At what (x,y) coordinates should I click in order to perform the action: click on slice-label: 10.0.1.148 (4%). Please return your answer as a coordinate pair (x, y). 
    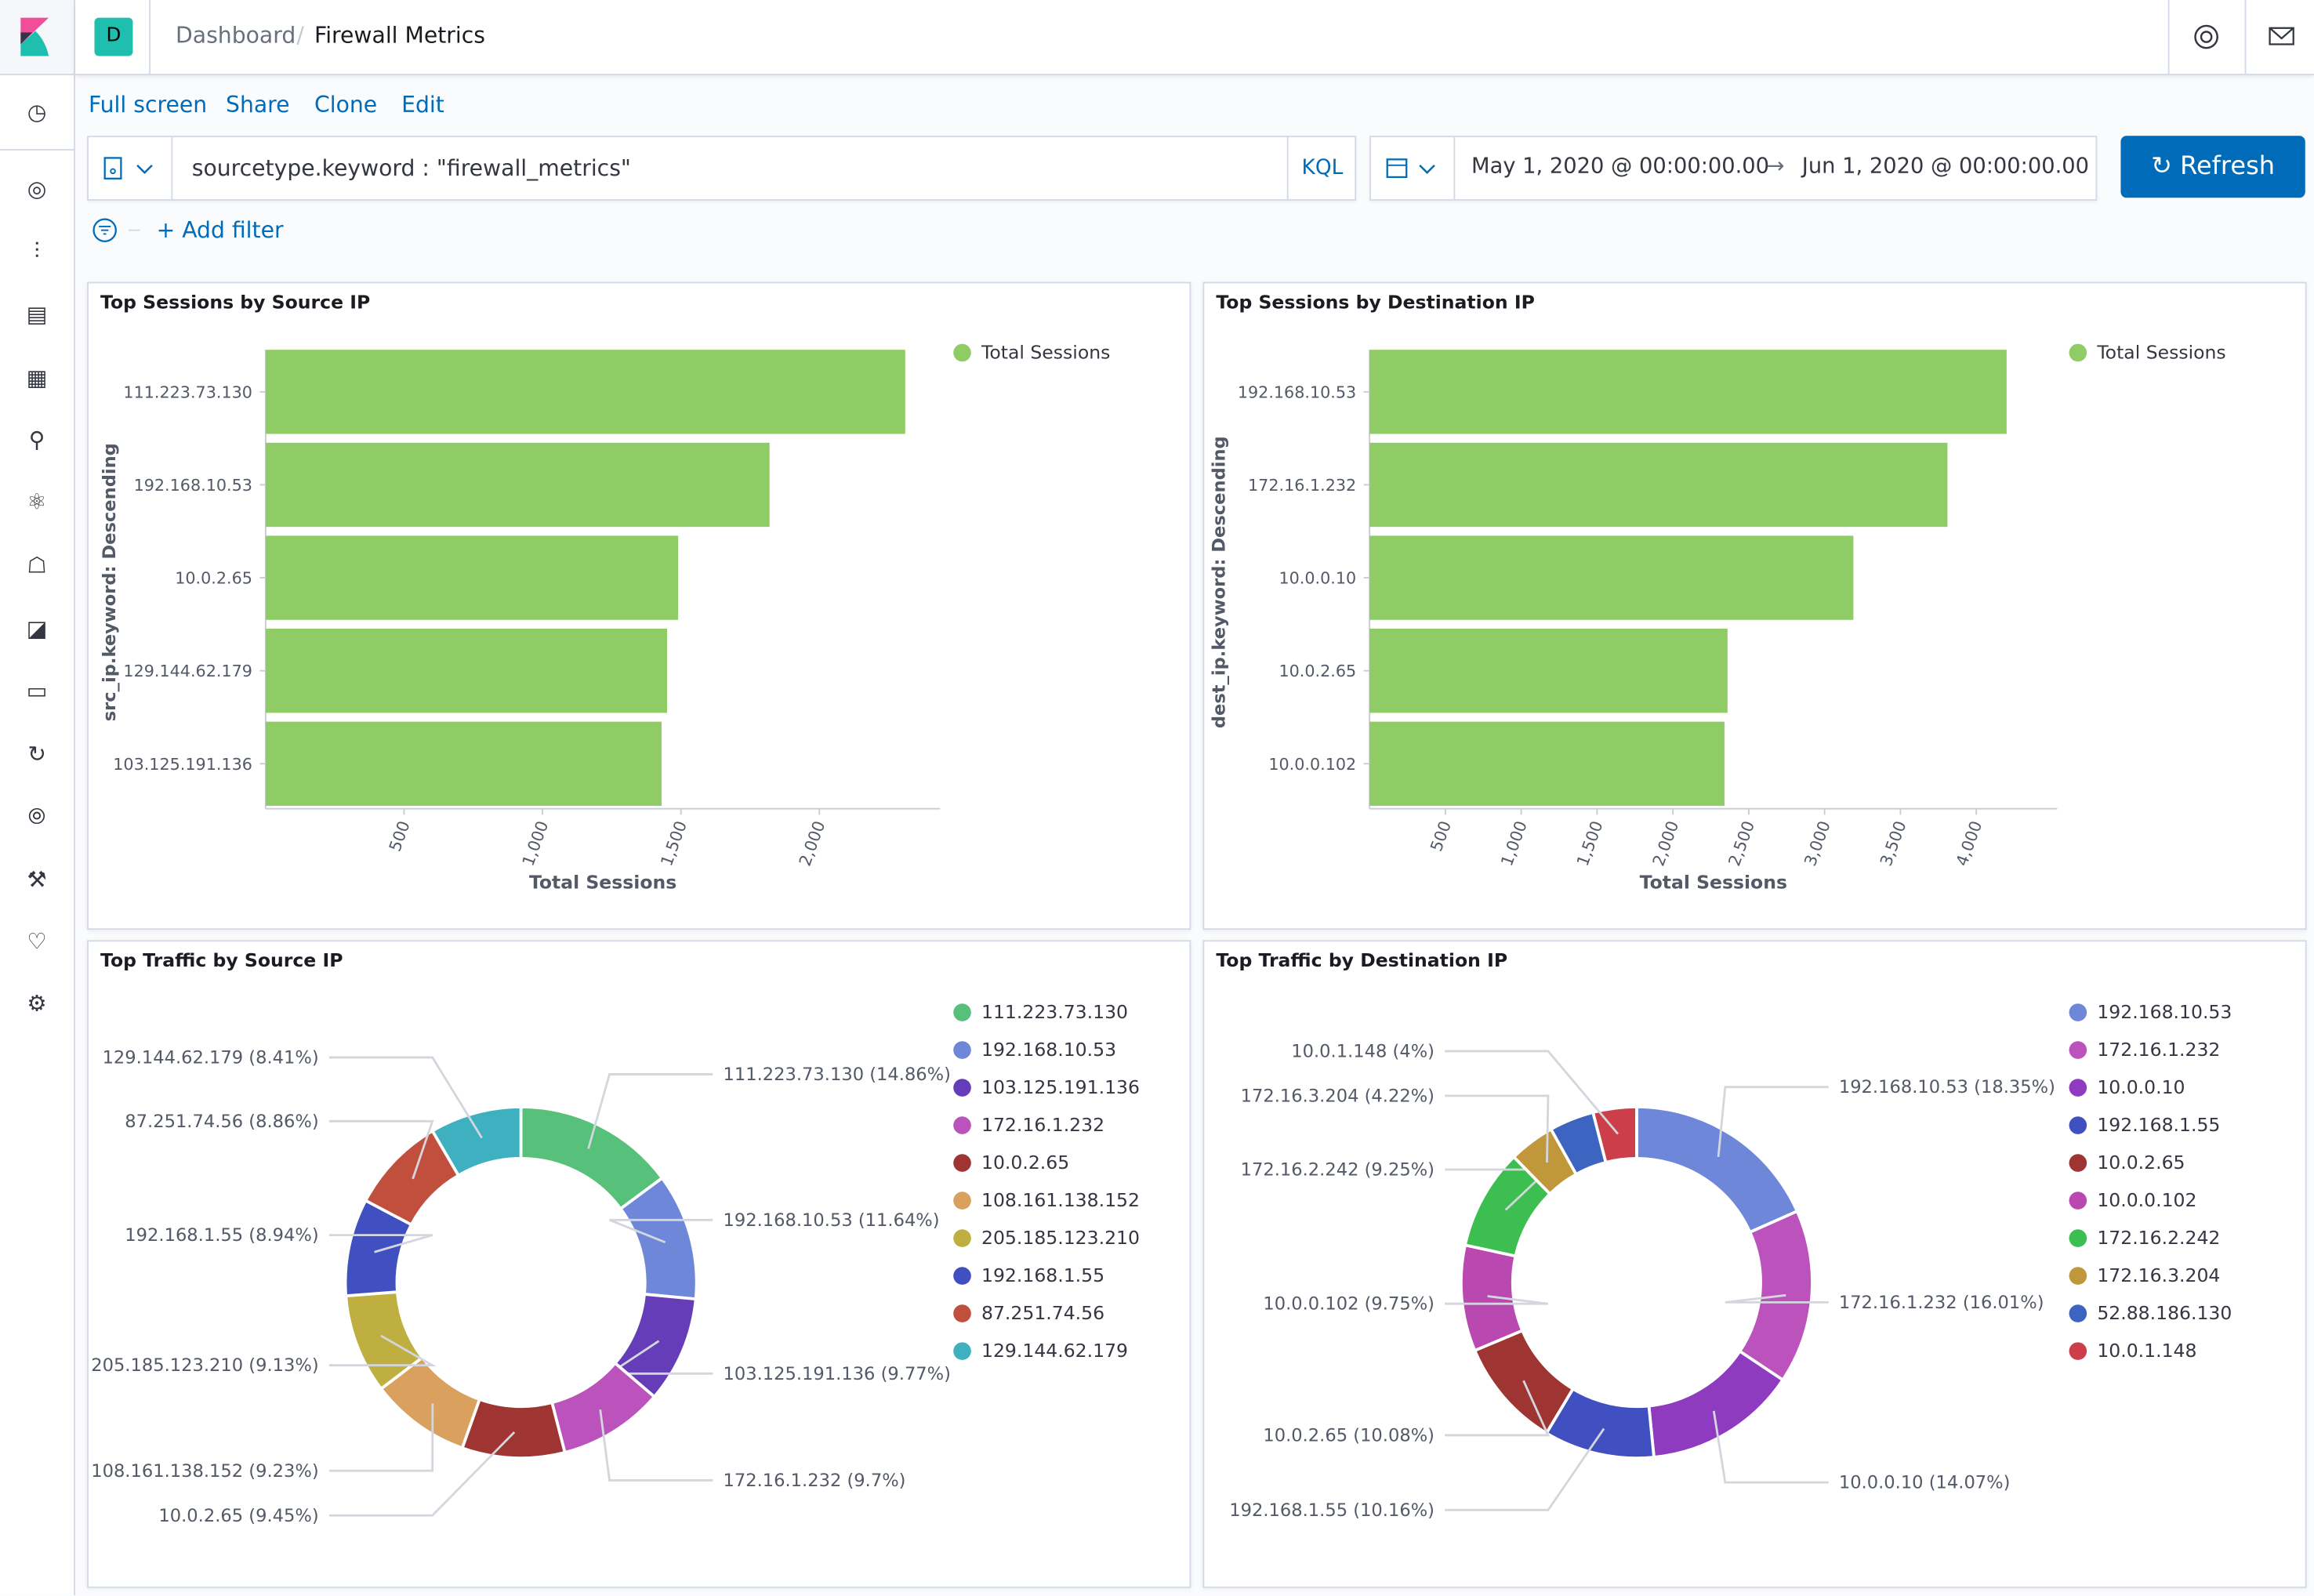
    Looking at the image, I should click on (1362, 1051).